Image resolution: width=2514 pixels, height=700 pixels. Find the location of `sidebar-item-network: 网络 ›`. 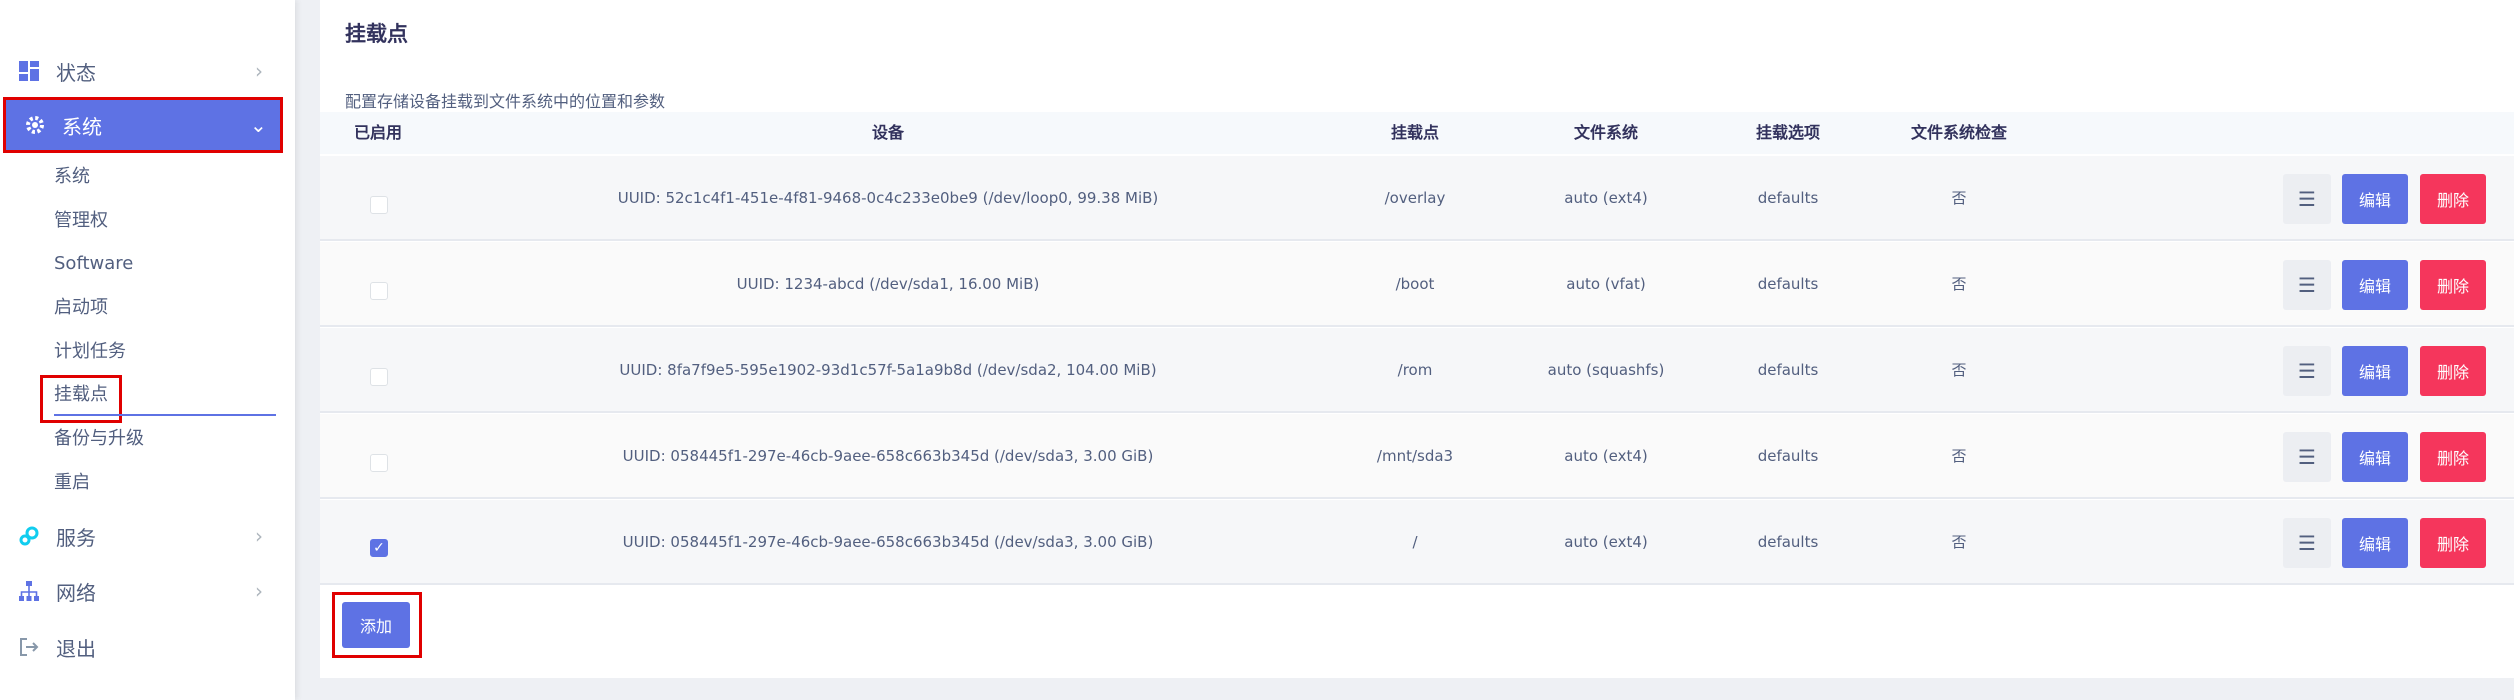

sidebar-item-network: 网络 › is located at coordinates (142, 591).